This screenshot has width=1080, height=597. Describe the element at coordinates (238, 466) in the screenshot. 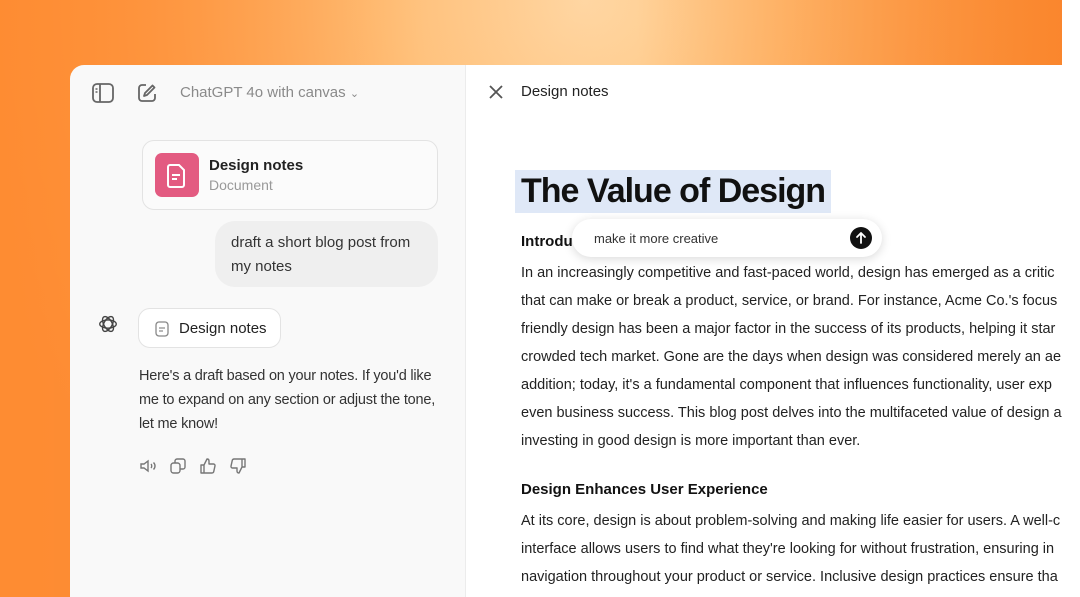

I see `thumbs-down-icon` at that location.